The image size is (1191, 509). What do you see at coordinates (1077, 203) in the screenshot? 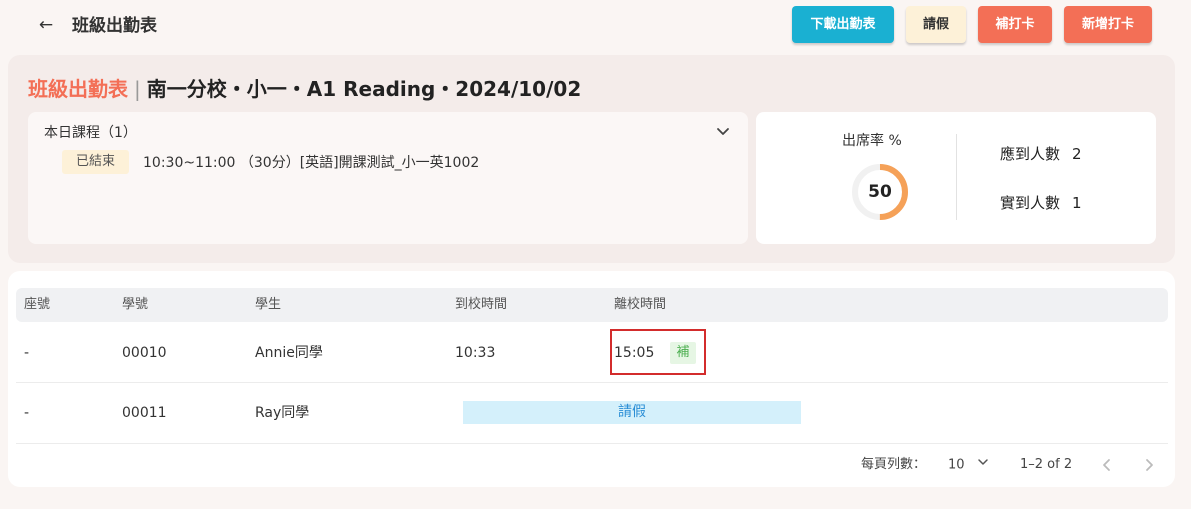
I see `actual-count-value: 1` at bounding box center [1077, 203].